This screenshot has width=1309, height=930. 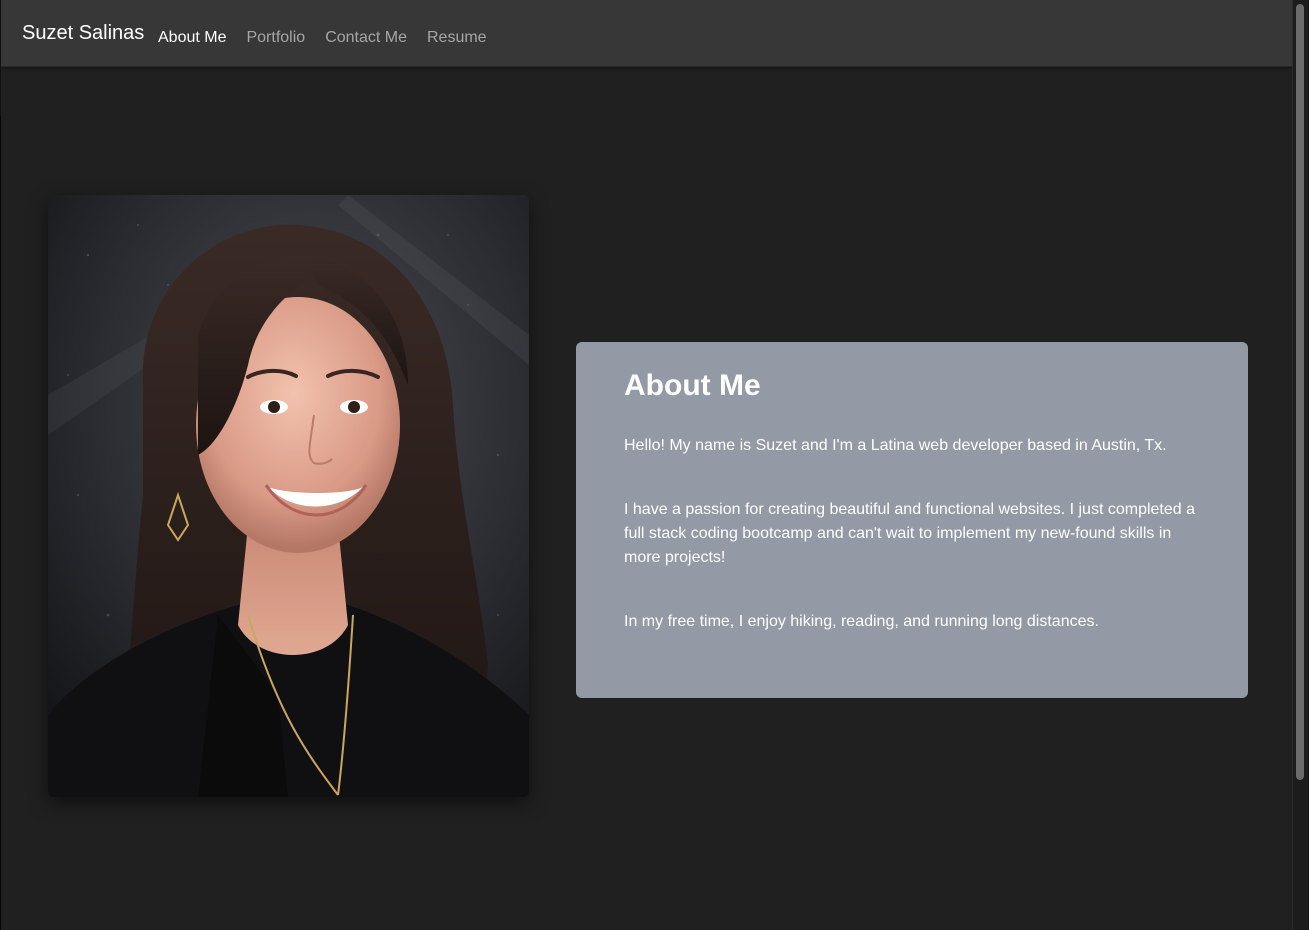 What do you see at coordinates (0, 523) in the screenshot?
I see `window-edge` at bounding box center [0, 523].